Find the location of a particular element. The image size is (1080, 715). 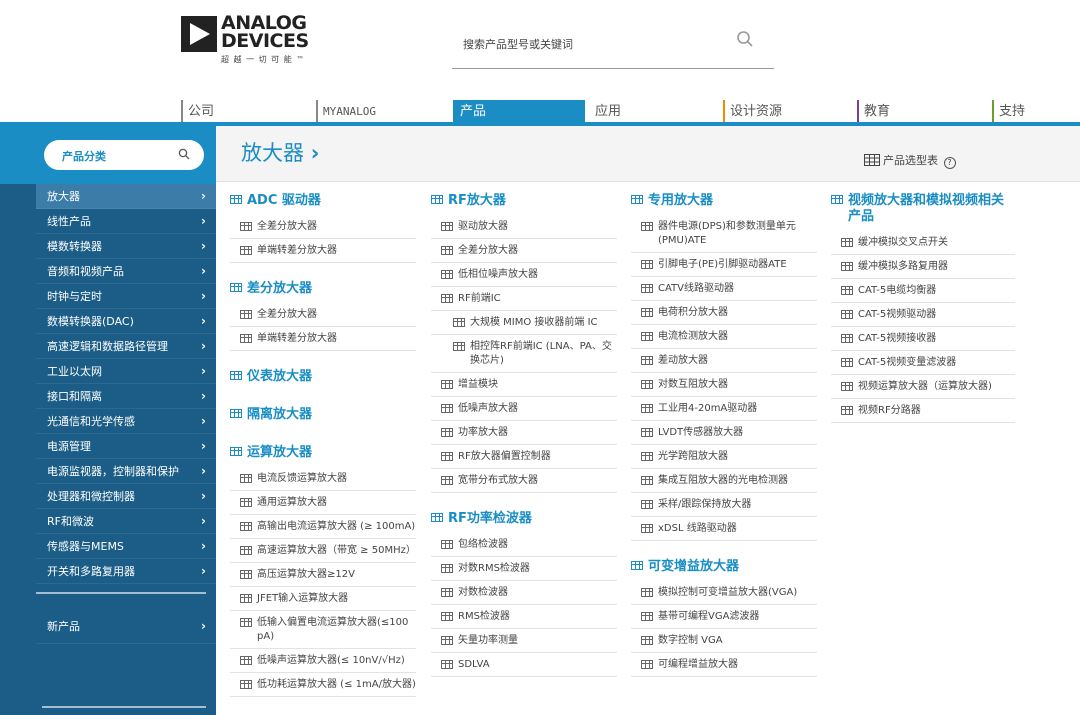

sidebar-item-amplifiers: 放大器 › is located at coordinates (126, 196).